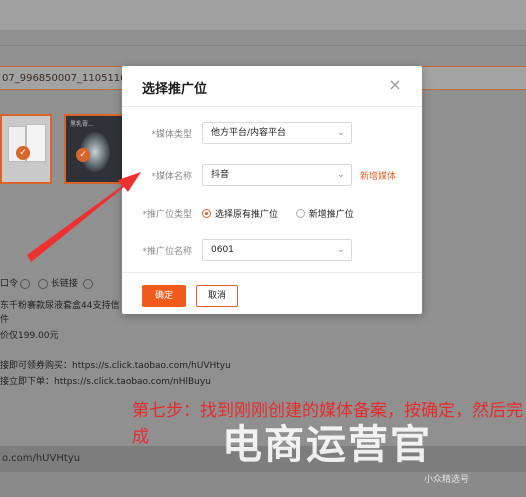  I want to click on link-option-long: 长链接, so click(64, 284).